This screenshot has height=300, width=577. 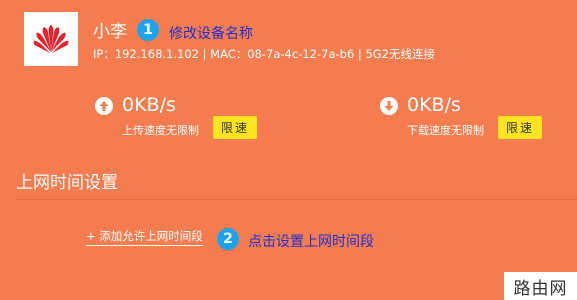 I want to click on download-speed-caption: 下载速度无限制, so click(x=445, y=130).